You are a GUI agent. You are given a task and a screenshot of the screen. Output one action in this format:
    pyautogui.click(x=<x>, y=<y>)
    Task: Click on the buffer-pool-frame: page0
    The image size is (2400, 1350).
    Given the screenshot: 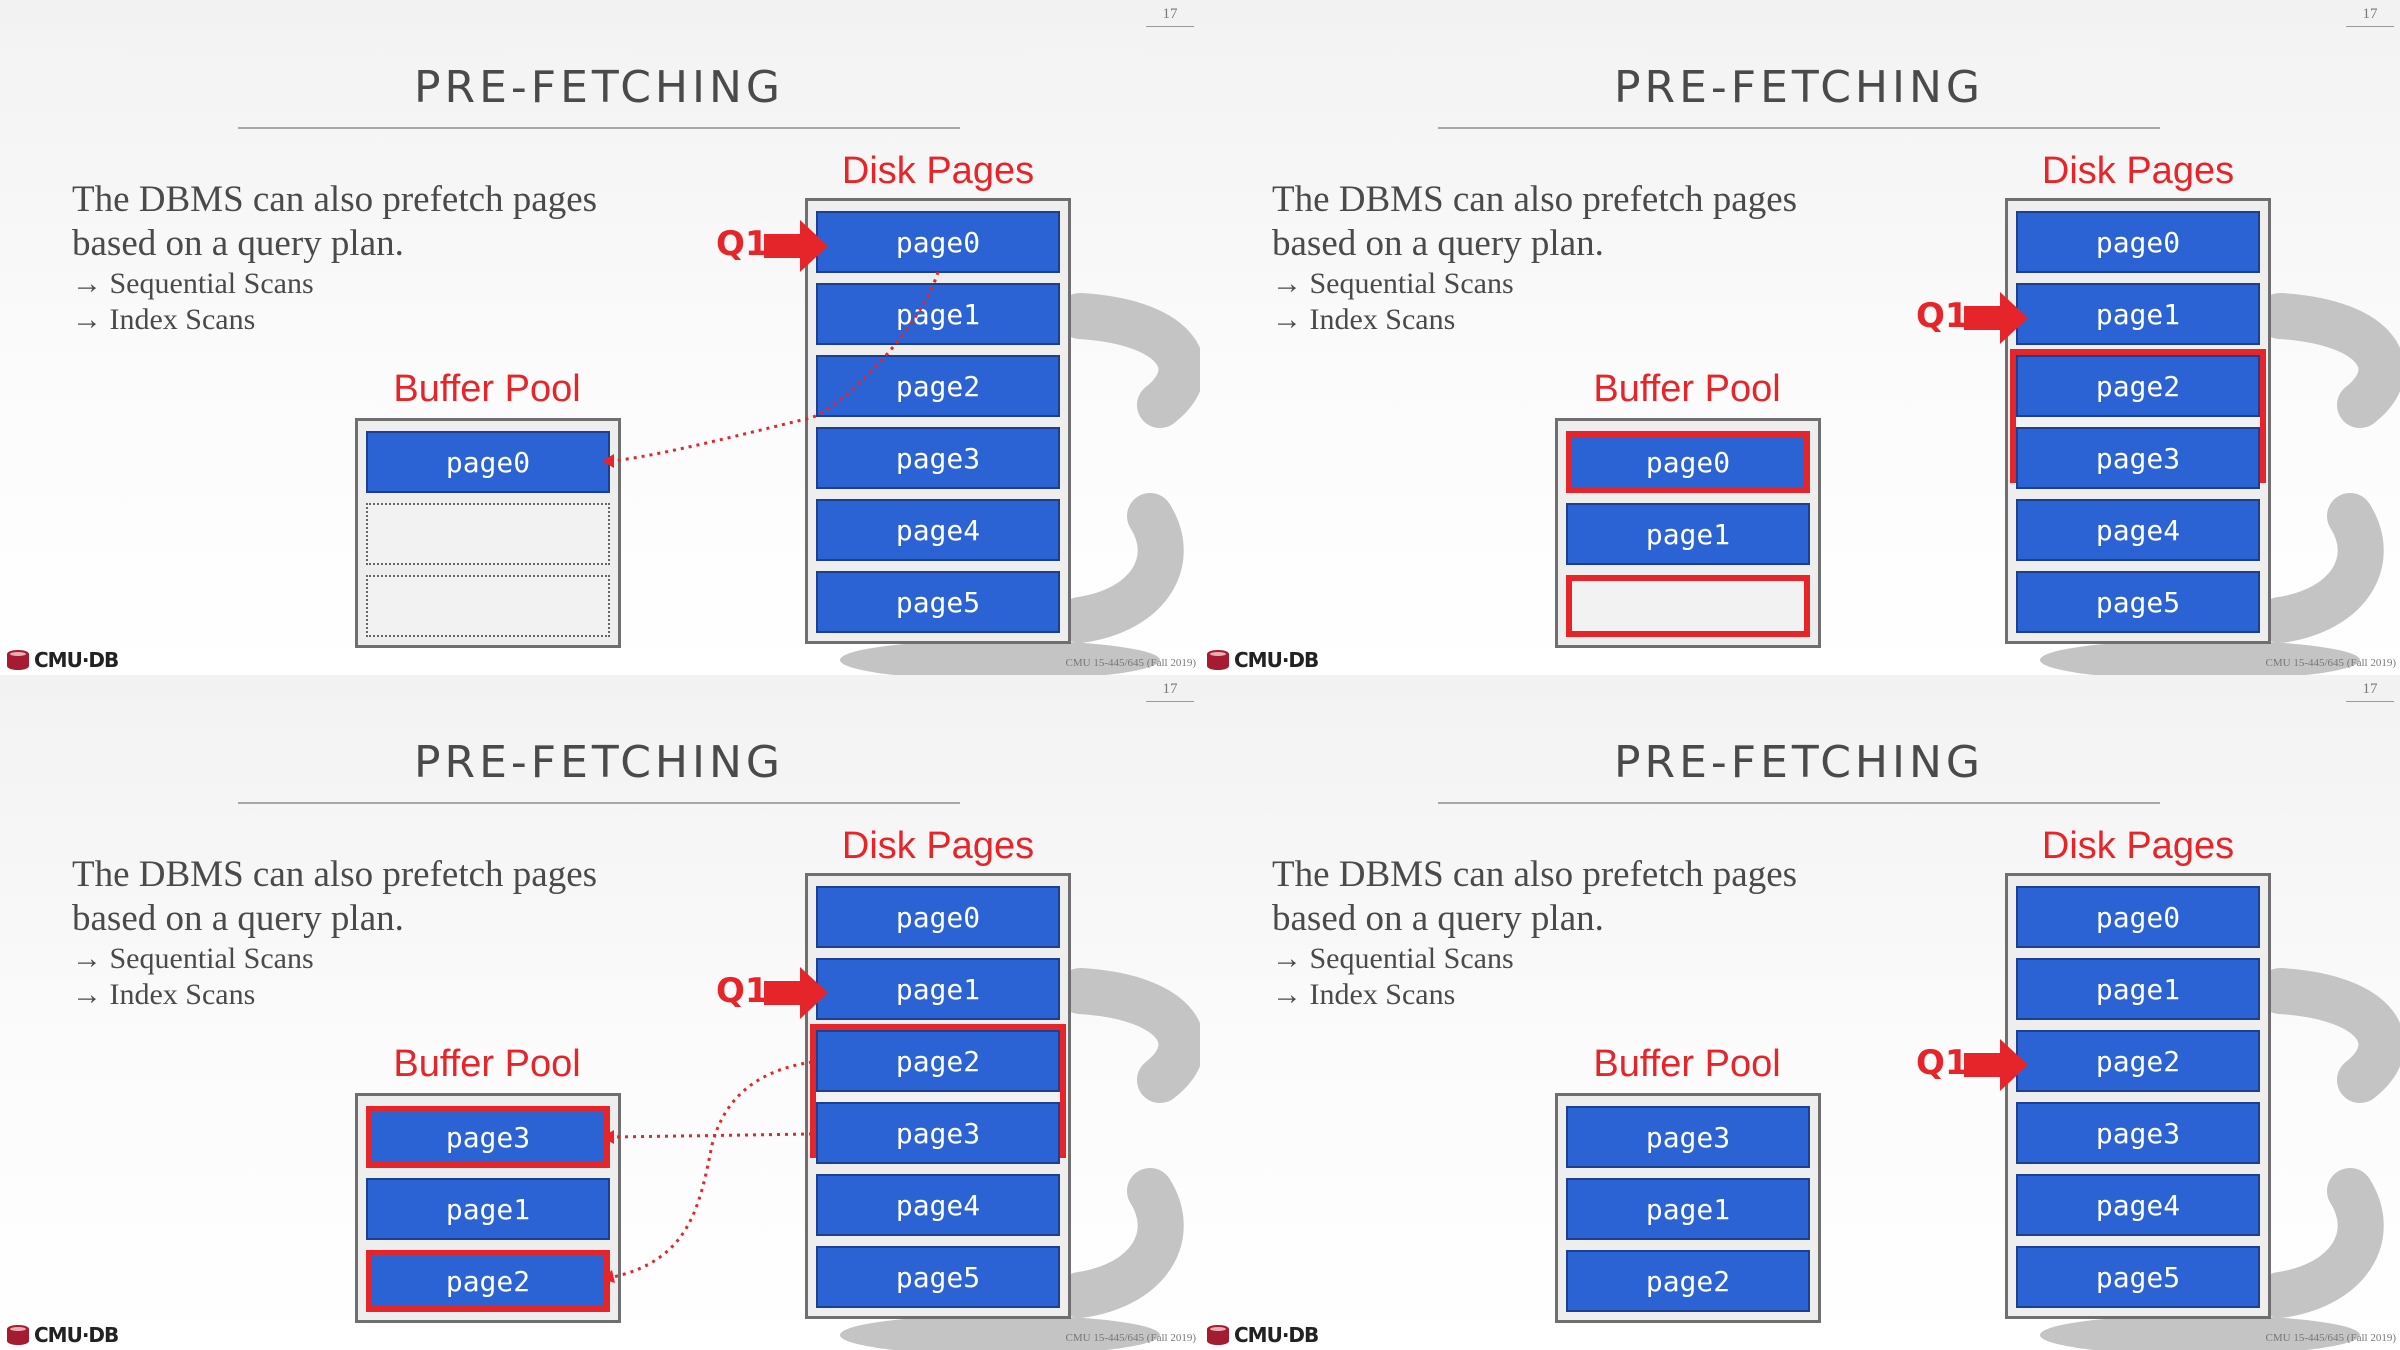 What is the action you would take?
    pyautogui.click(x=488, y=533)
    